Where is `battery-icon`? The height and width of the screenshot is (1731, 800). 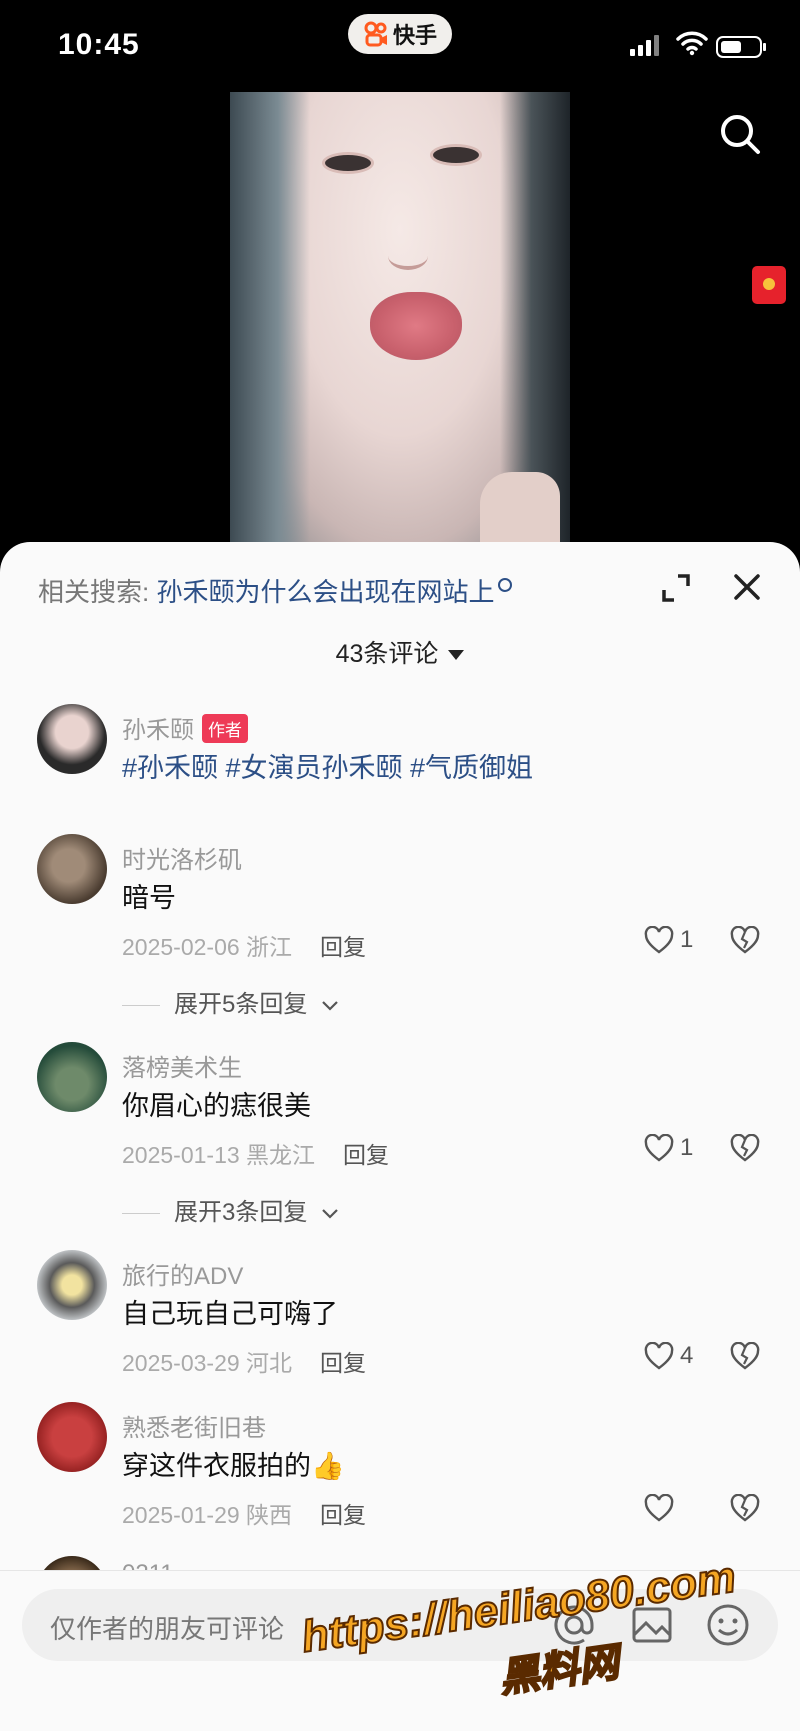 battery-icon is located at coordinates (741, 47).